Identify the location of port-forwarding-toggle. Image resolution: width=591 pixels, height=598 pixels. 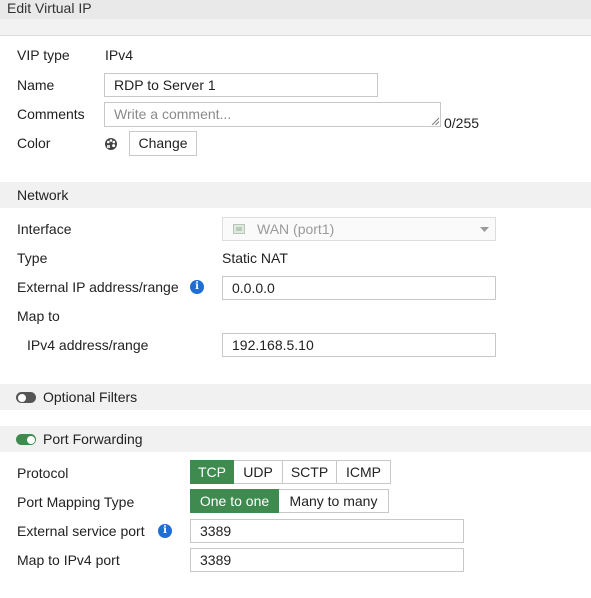
(26, 439).